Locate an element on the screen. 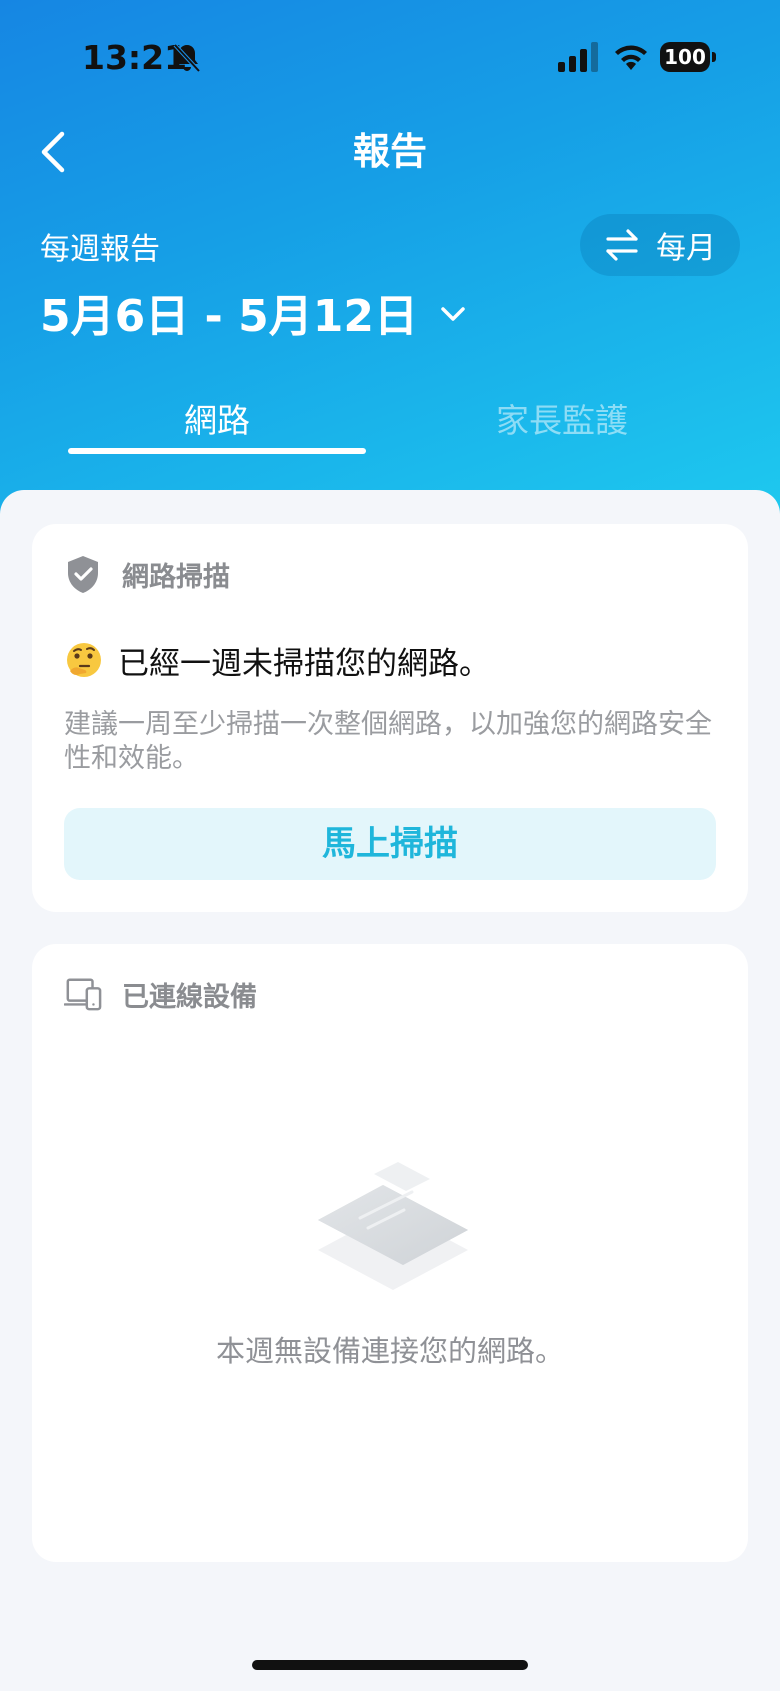  monthly-toggle-label: 每月 is located at coordinates (686, 248).